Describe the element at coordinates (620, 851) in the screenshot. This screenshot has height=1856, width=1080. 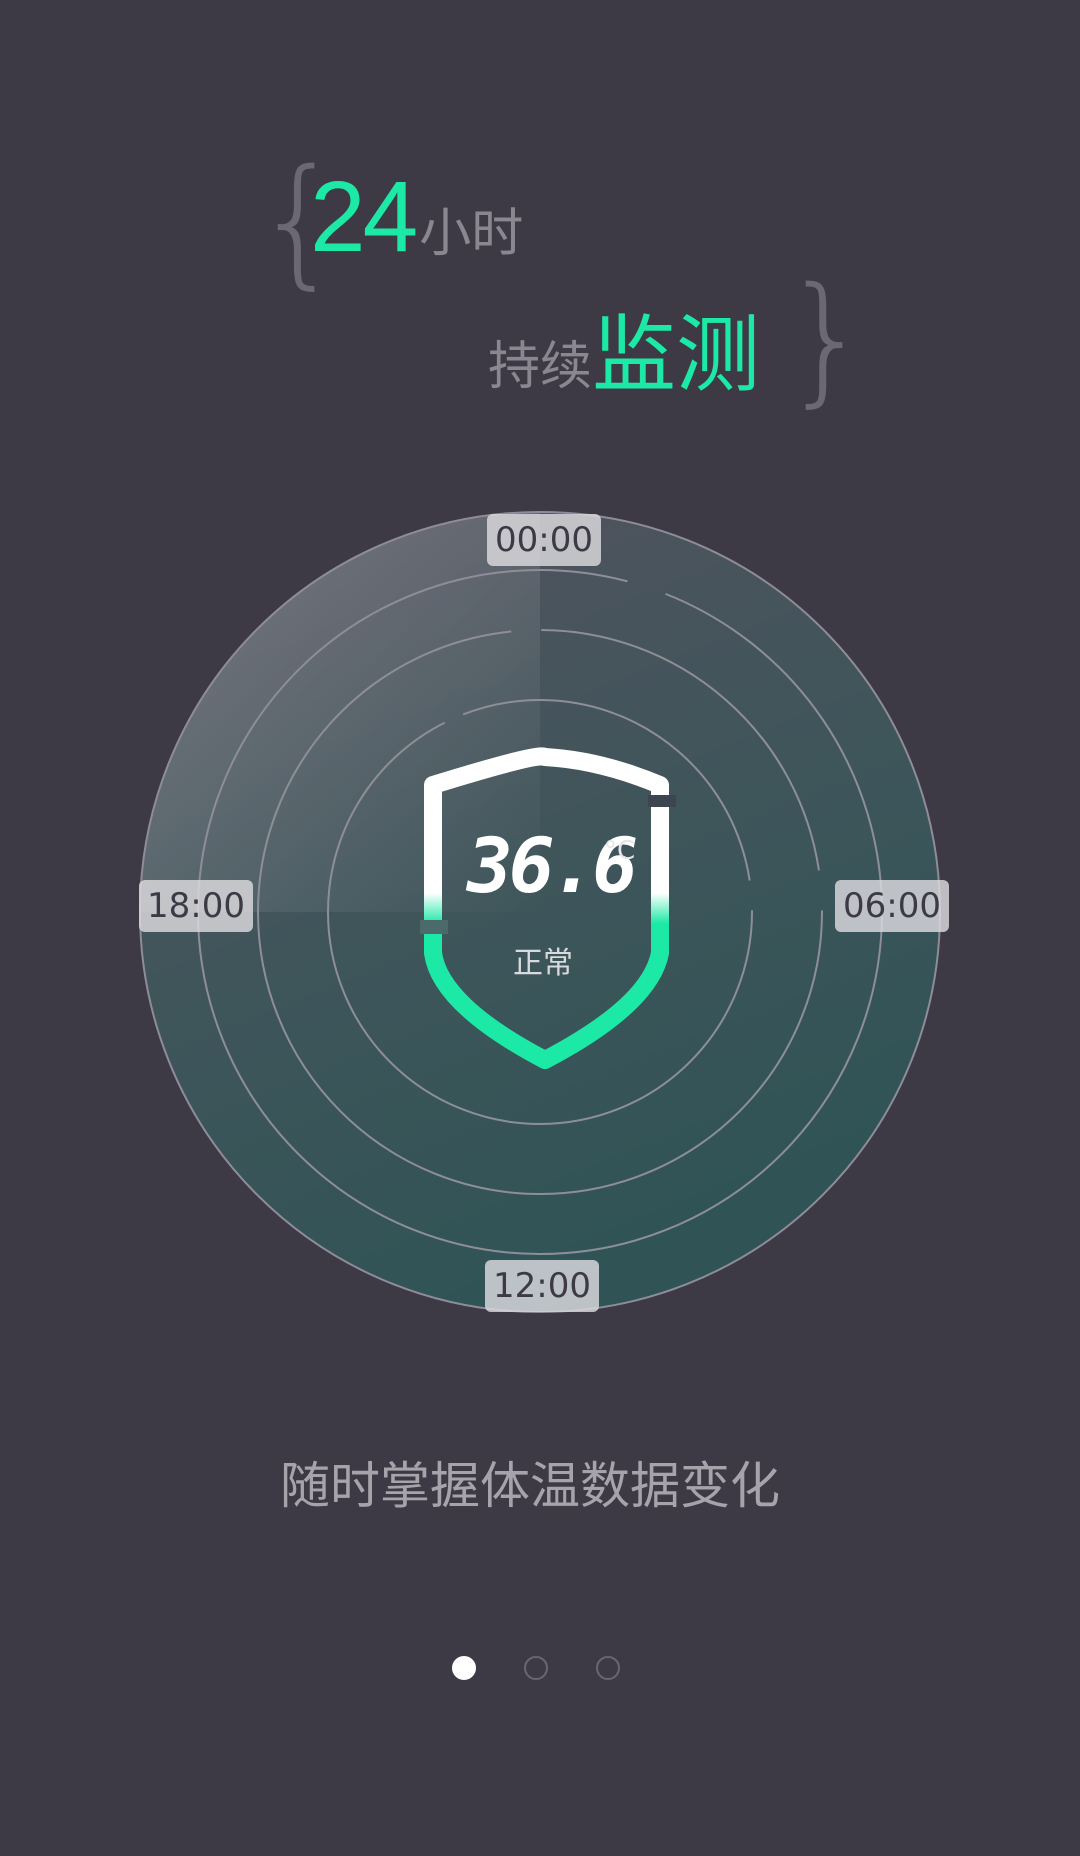
I see `temperature-unit: °C` at that location.